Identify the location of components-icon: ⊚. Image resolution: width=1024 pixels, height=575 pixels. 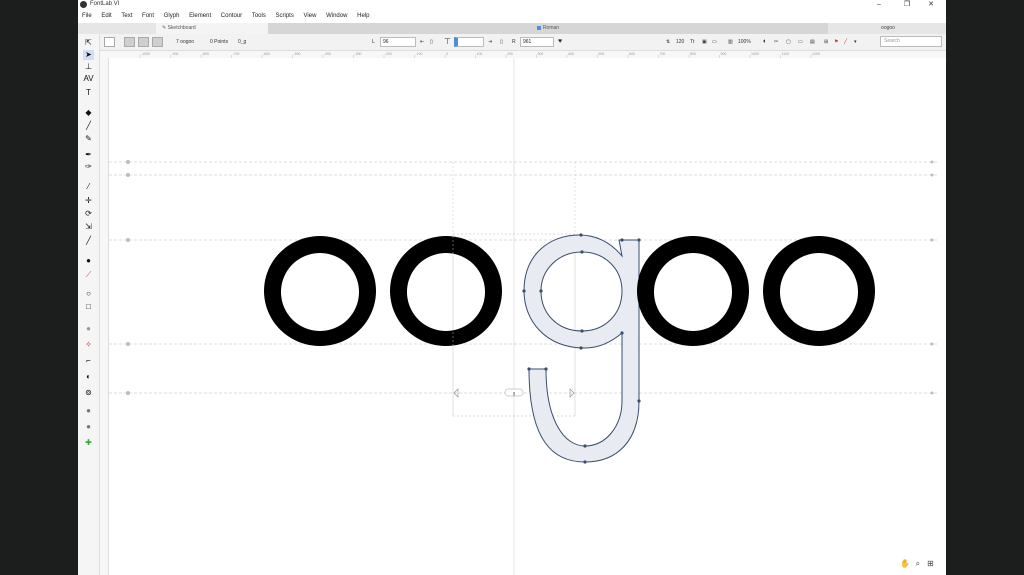
(88, 393).